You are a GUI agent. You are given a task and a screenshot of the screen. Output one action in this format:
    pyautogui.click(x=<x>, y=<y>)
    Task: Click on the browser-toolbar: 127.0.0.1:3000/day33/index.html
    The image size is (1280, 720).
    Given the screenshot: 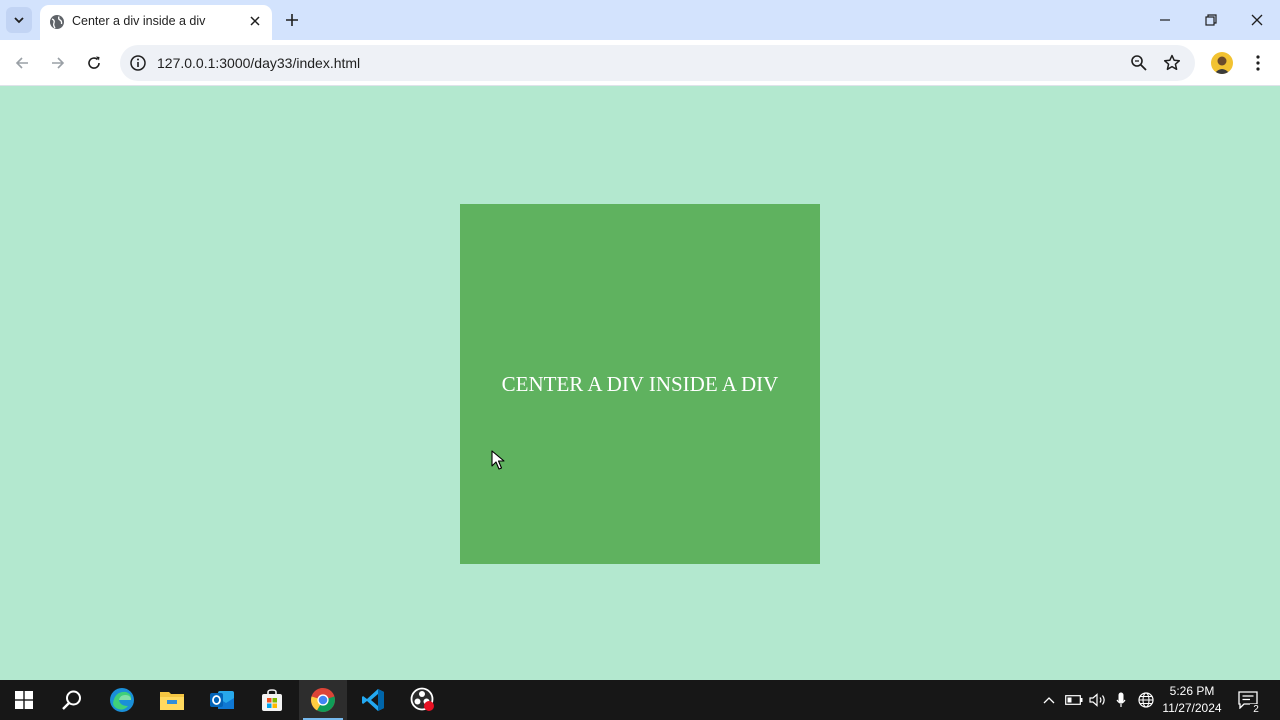 What is the action you would take?
    pyautogui.click(x=640, y=63)
    